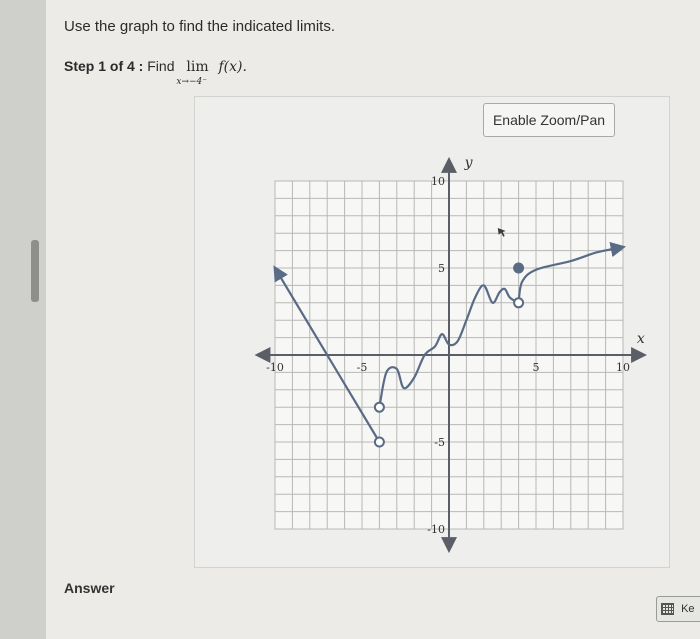 This screenshot has height=639, width=700. What do you see at coordinates (161, 66) in the screenshot?
I see `find-text: Find` at bounding box center [161, 66].